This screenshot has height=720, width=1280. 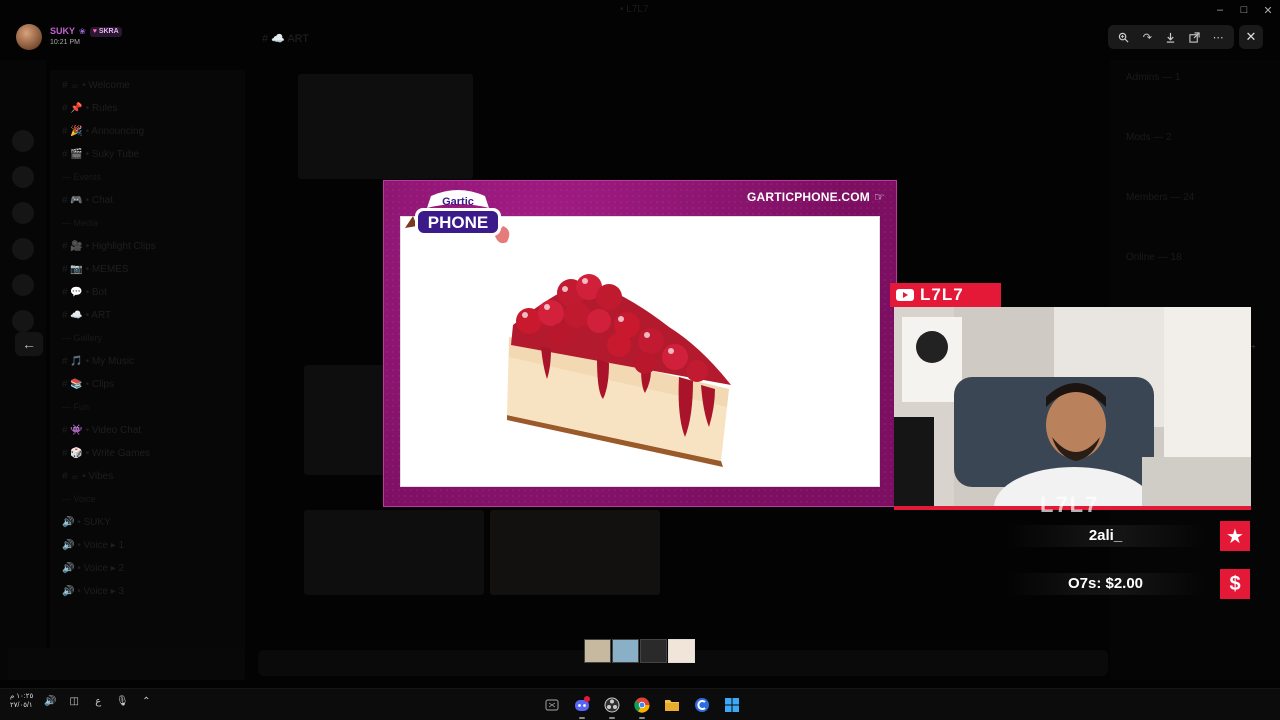 I want to click on channel-item: # 📚 • Clips, so click(x=88, y=384).